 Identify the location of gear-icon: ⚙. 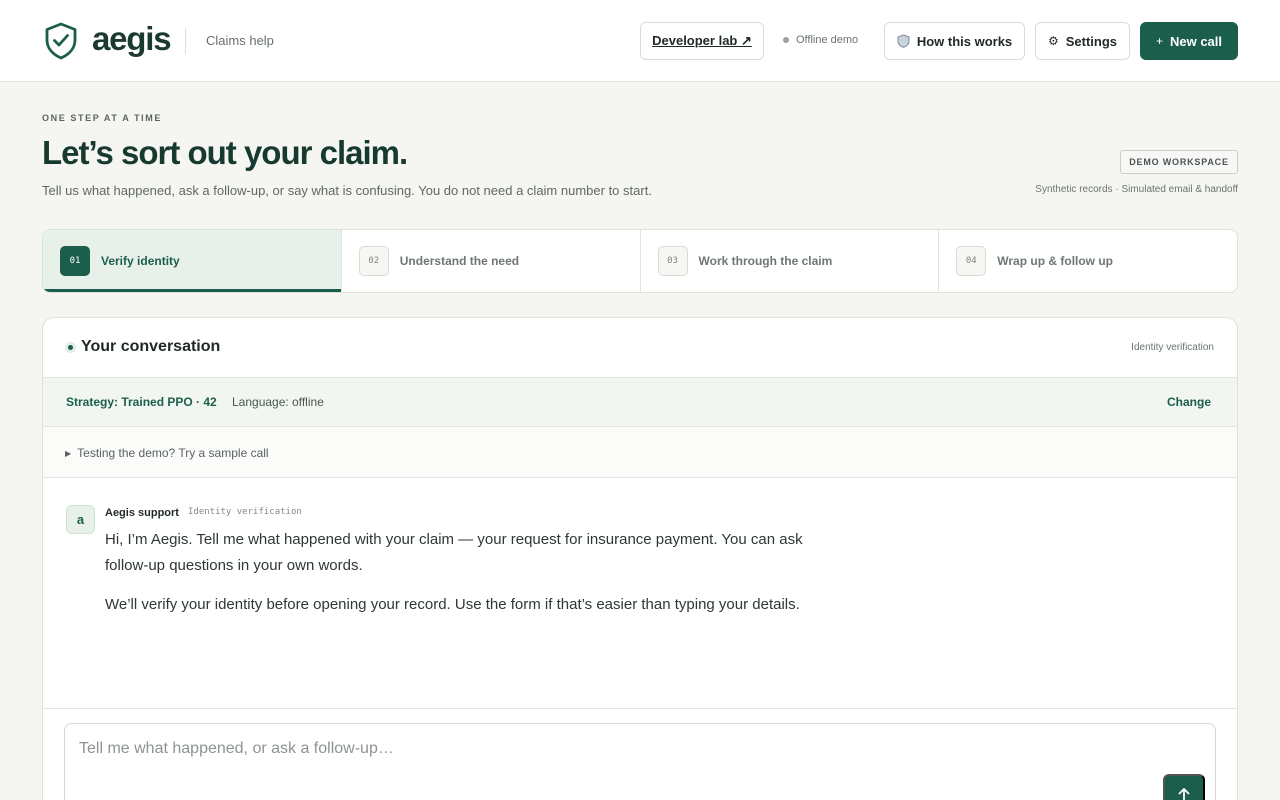
(1053, 41).